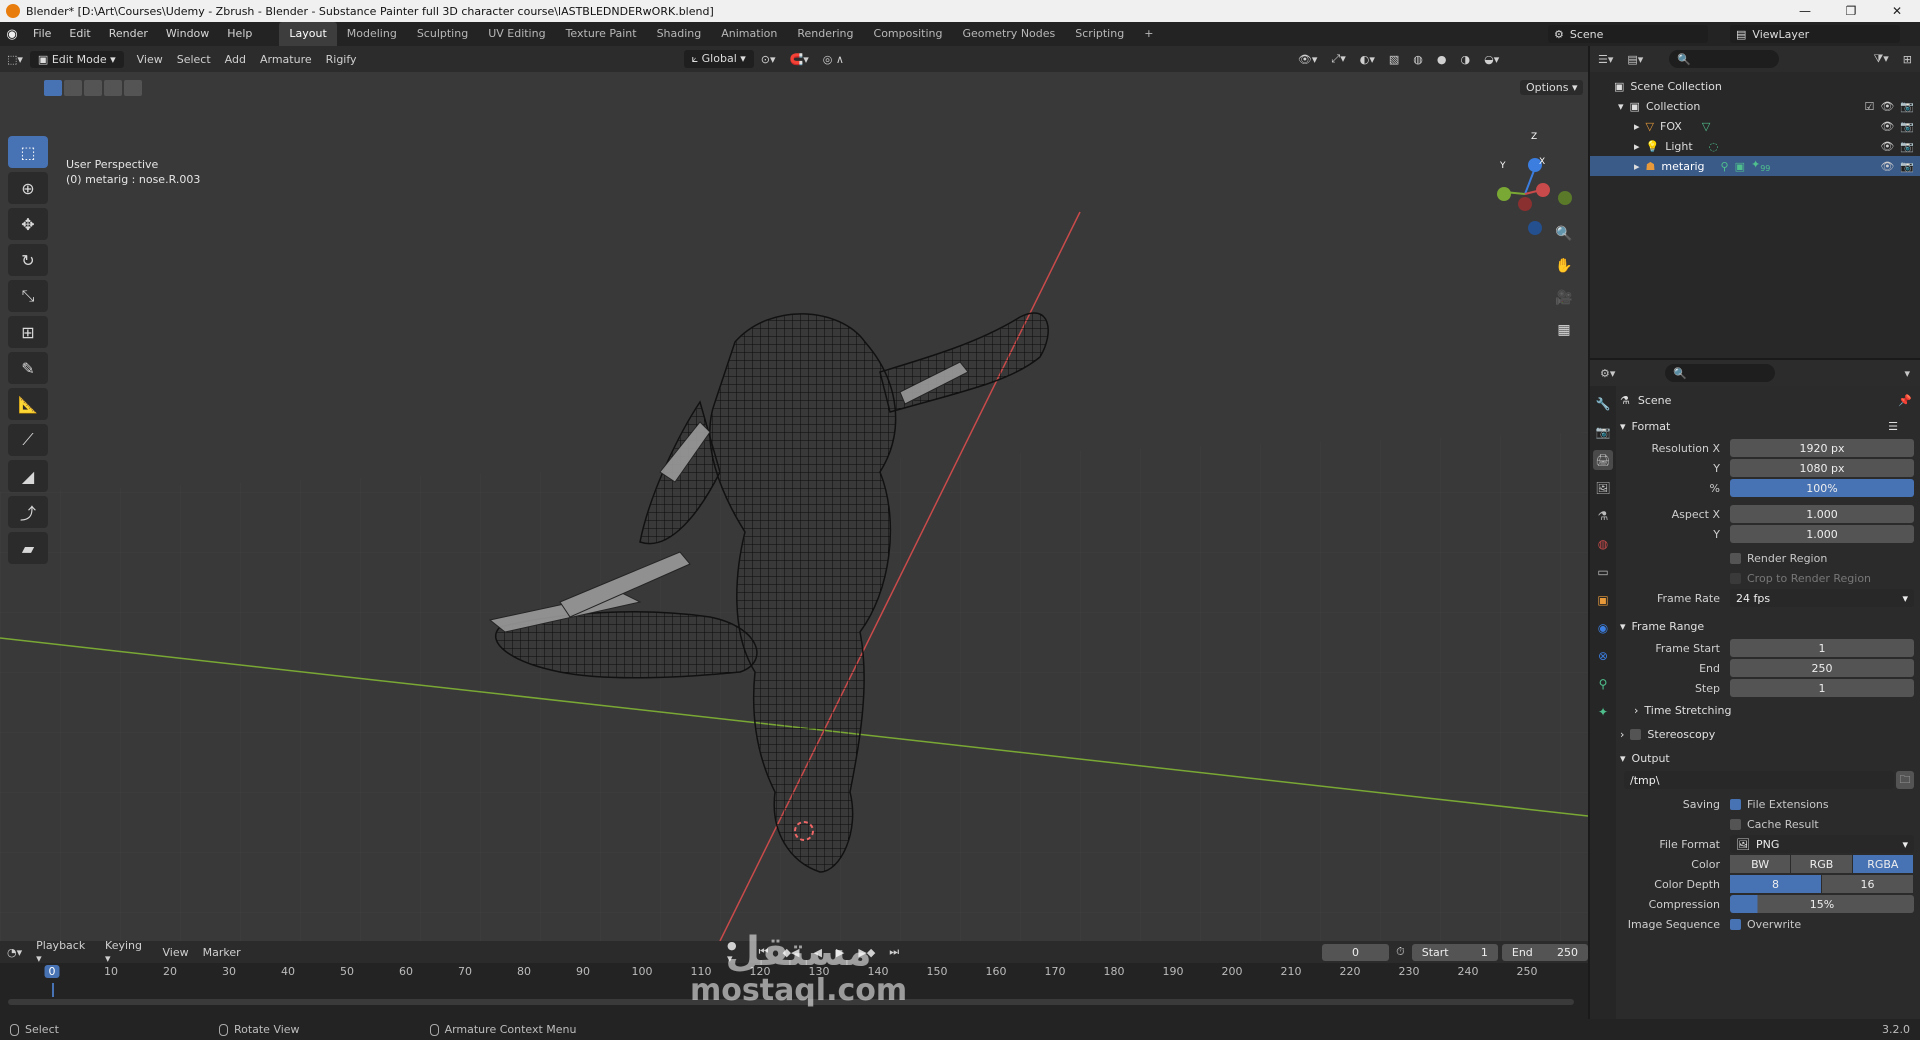 Image resolution: width=1920 pixels, height=1040 pixels. I want to click on select-invert-icon, so click(113, 88).